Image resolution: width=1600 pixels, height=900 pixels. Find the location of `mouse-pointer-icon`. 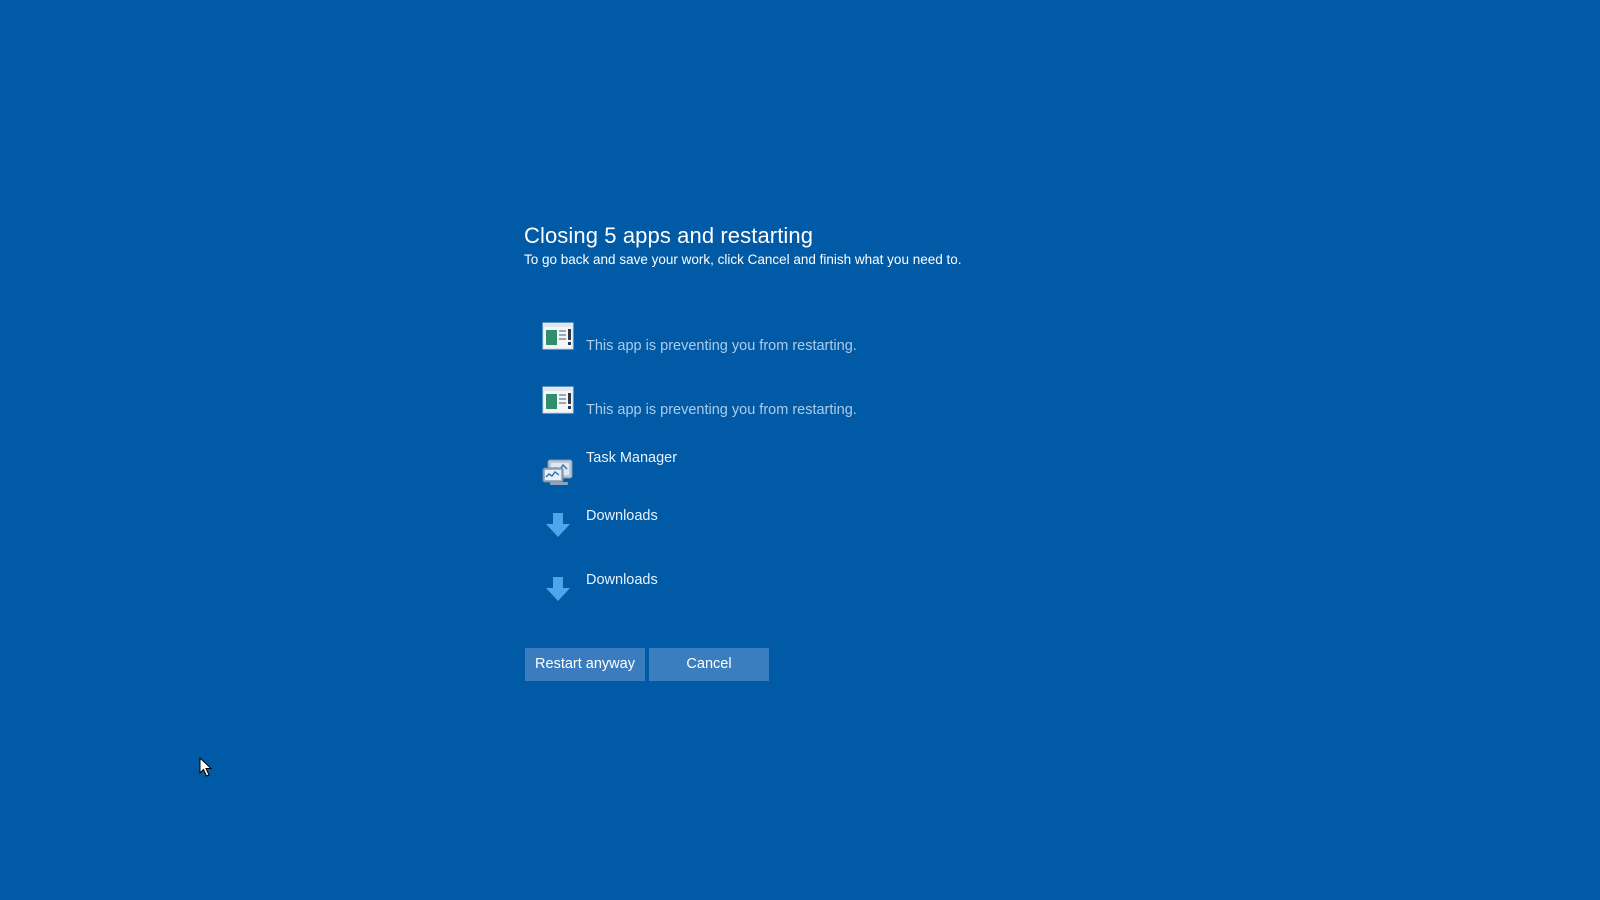

mouse-pointer-icon is located at coordinates (206, 766).